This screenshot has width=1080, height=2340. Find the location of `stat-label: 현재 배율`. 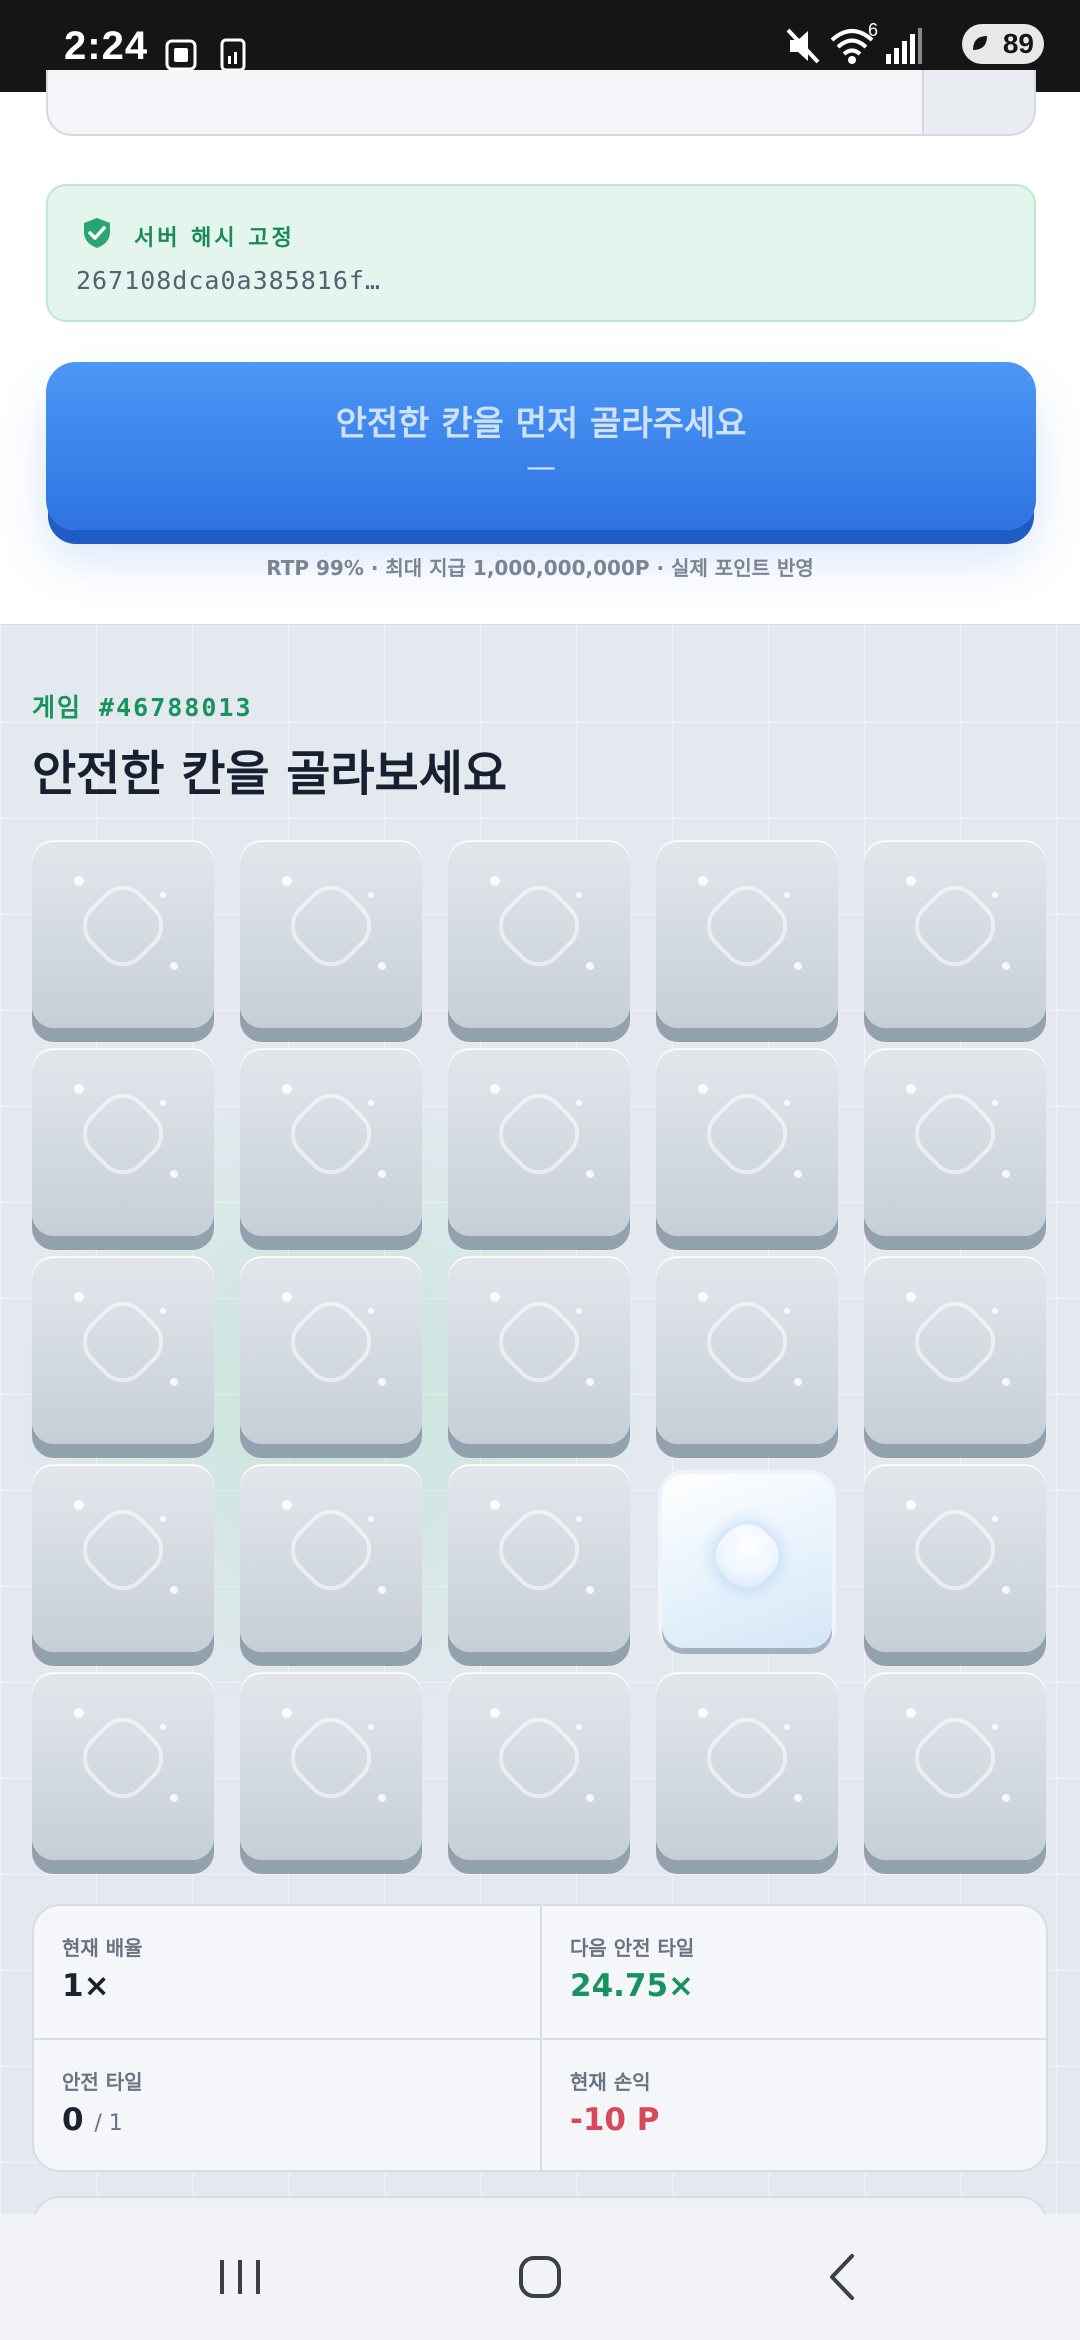

stat-label: 현재 배율 is located at coordinates (102, 1948).